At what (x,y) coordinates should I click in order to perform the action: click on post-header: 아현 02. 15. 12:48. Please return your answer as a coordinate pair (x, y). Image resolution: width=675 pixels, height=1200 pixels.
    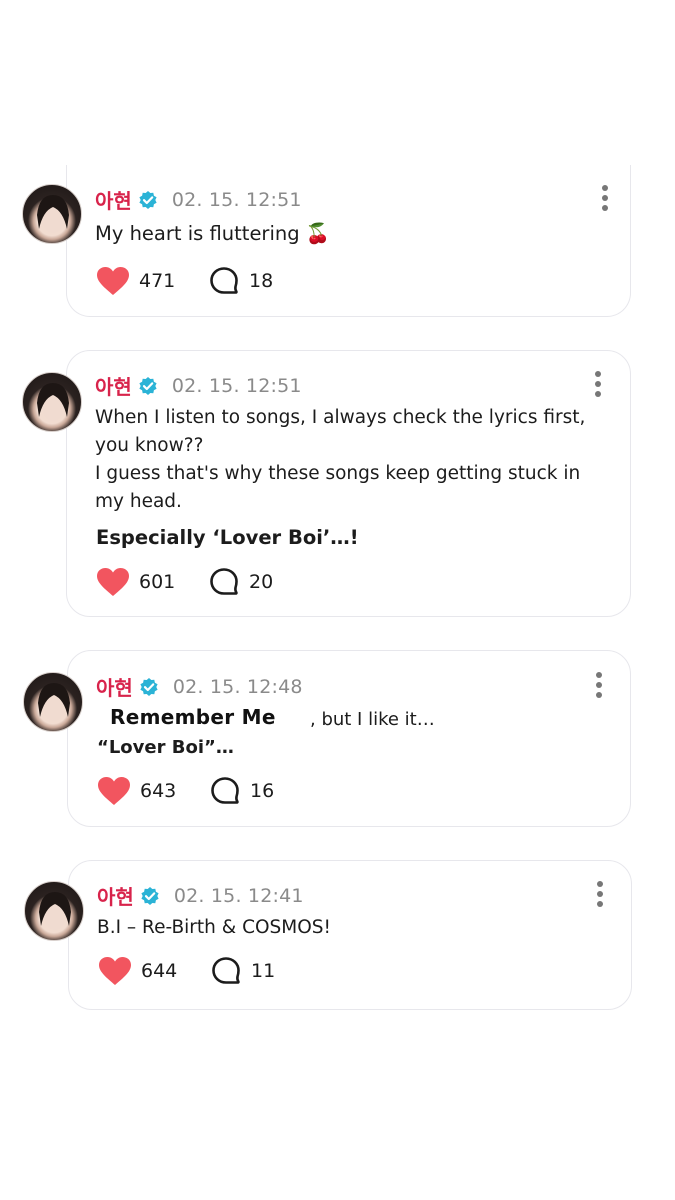
    Looking at the image, I should click on (199, 686).